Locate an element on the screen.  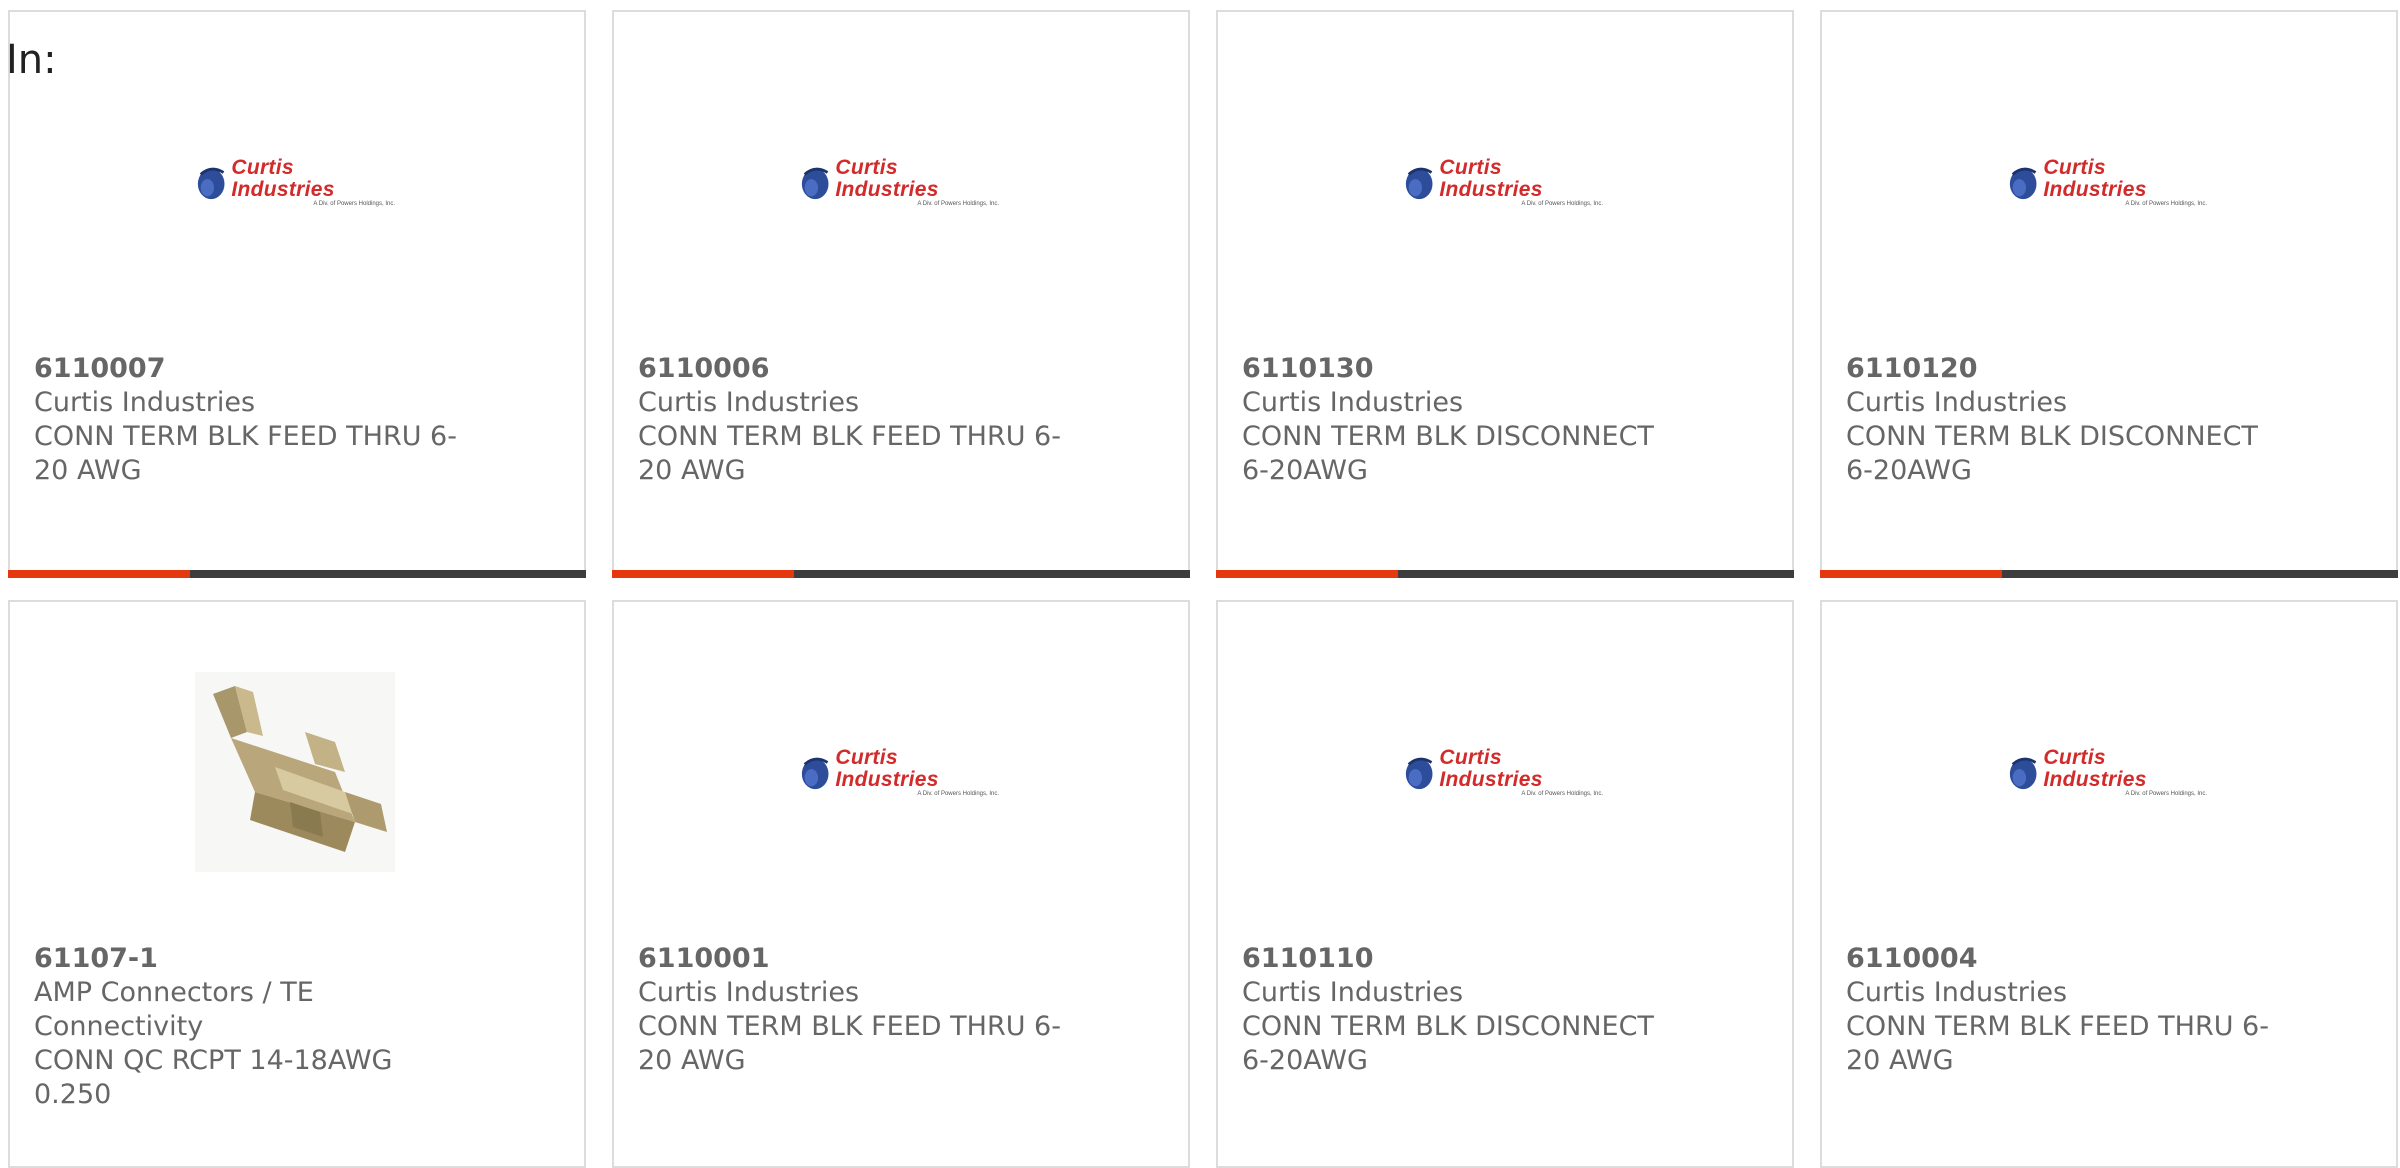
part-number-link: 6110120 is located at coordinates (2061, 369).